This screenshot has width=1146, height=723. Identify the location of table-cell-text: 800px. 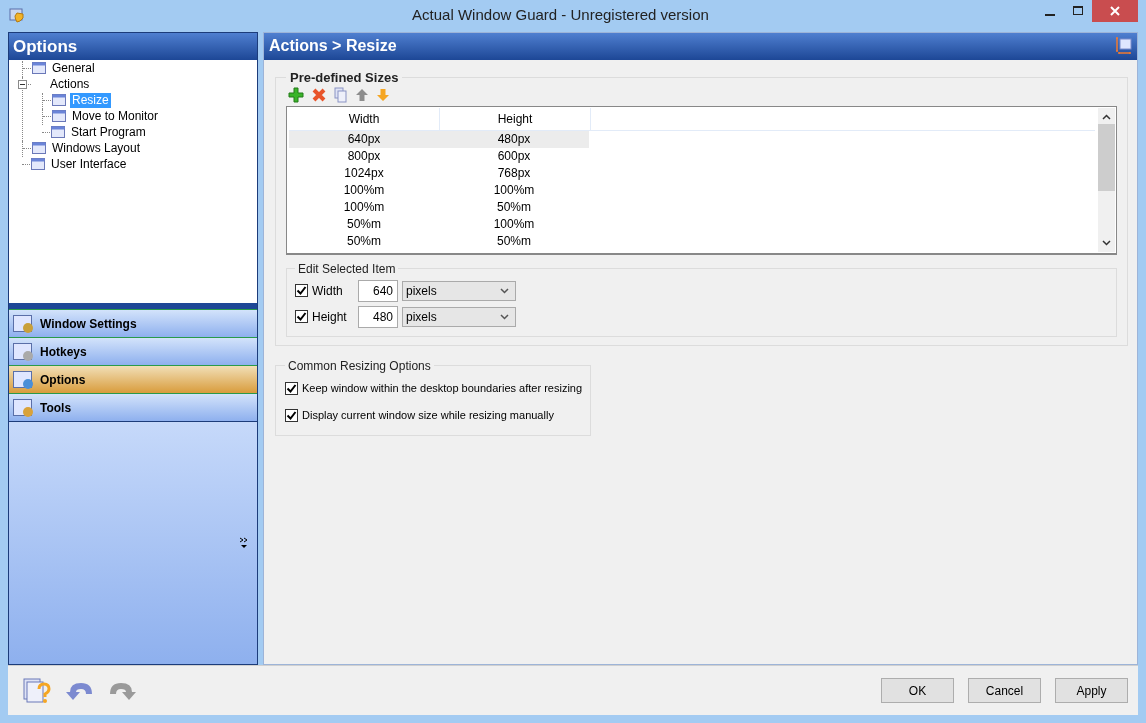
(364, 156).